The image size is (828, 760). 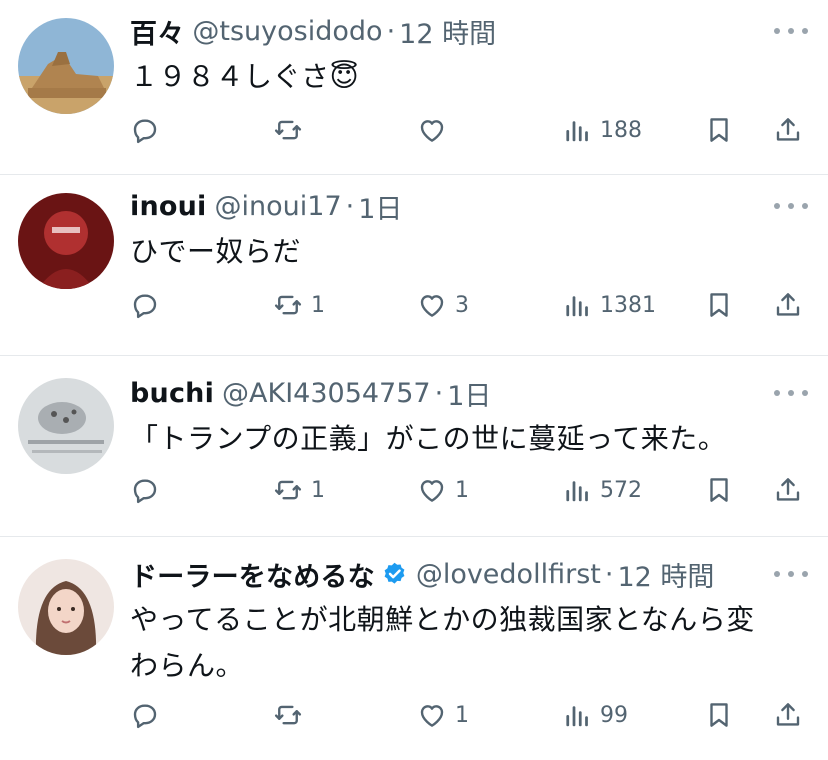 What do you see at coordinates (428, 438) in the screenshot?
I see `tweet-text: 「トランプの正義」がこの世に蔓延って来た。` at bounding box center [428, 438].